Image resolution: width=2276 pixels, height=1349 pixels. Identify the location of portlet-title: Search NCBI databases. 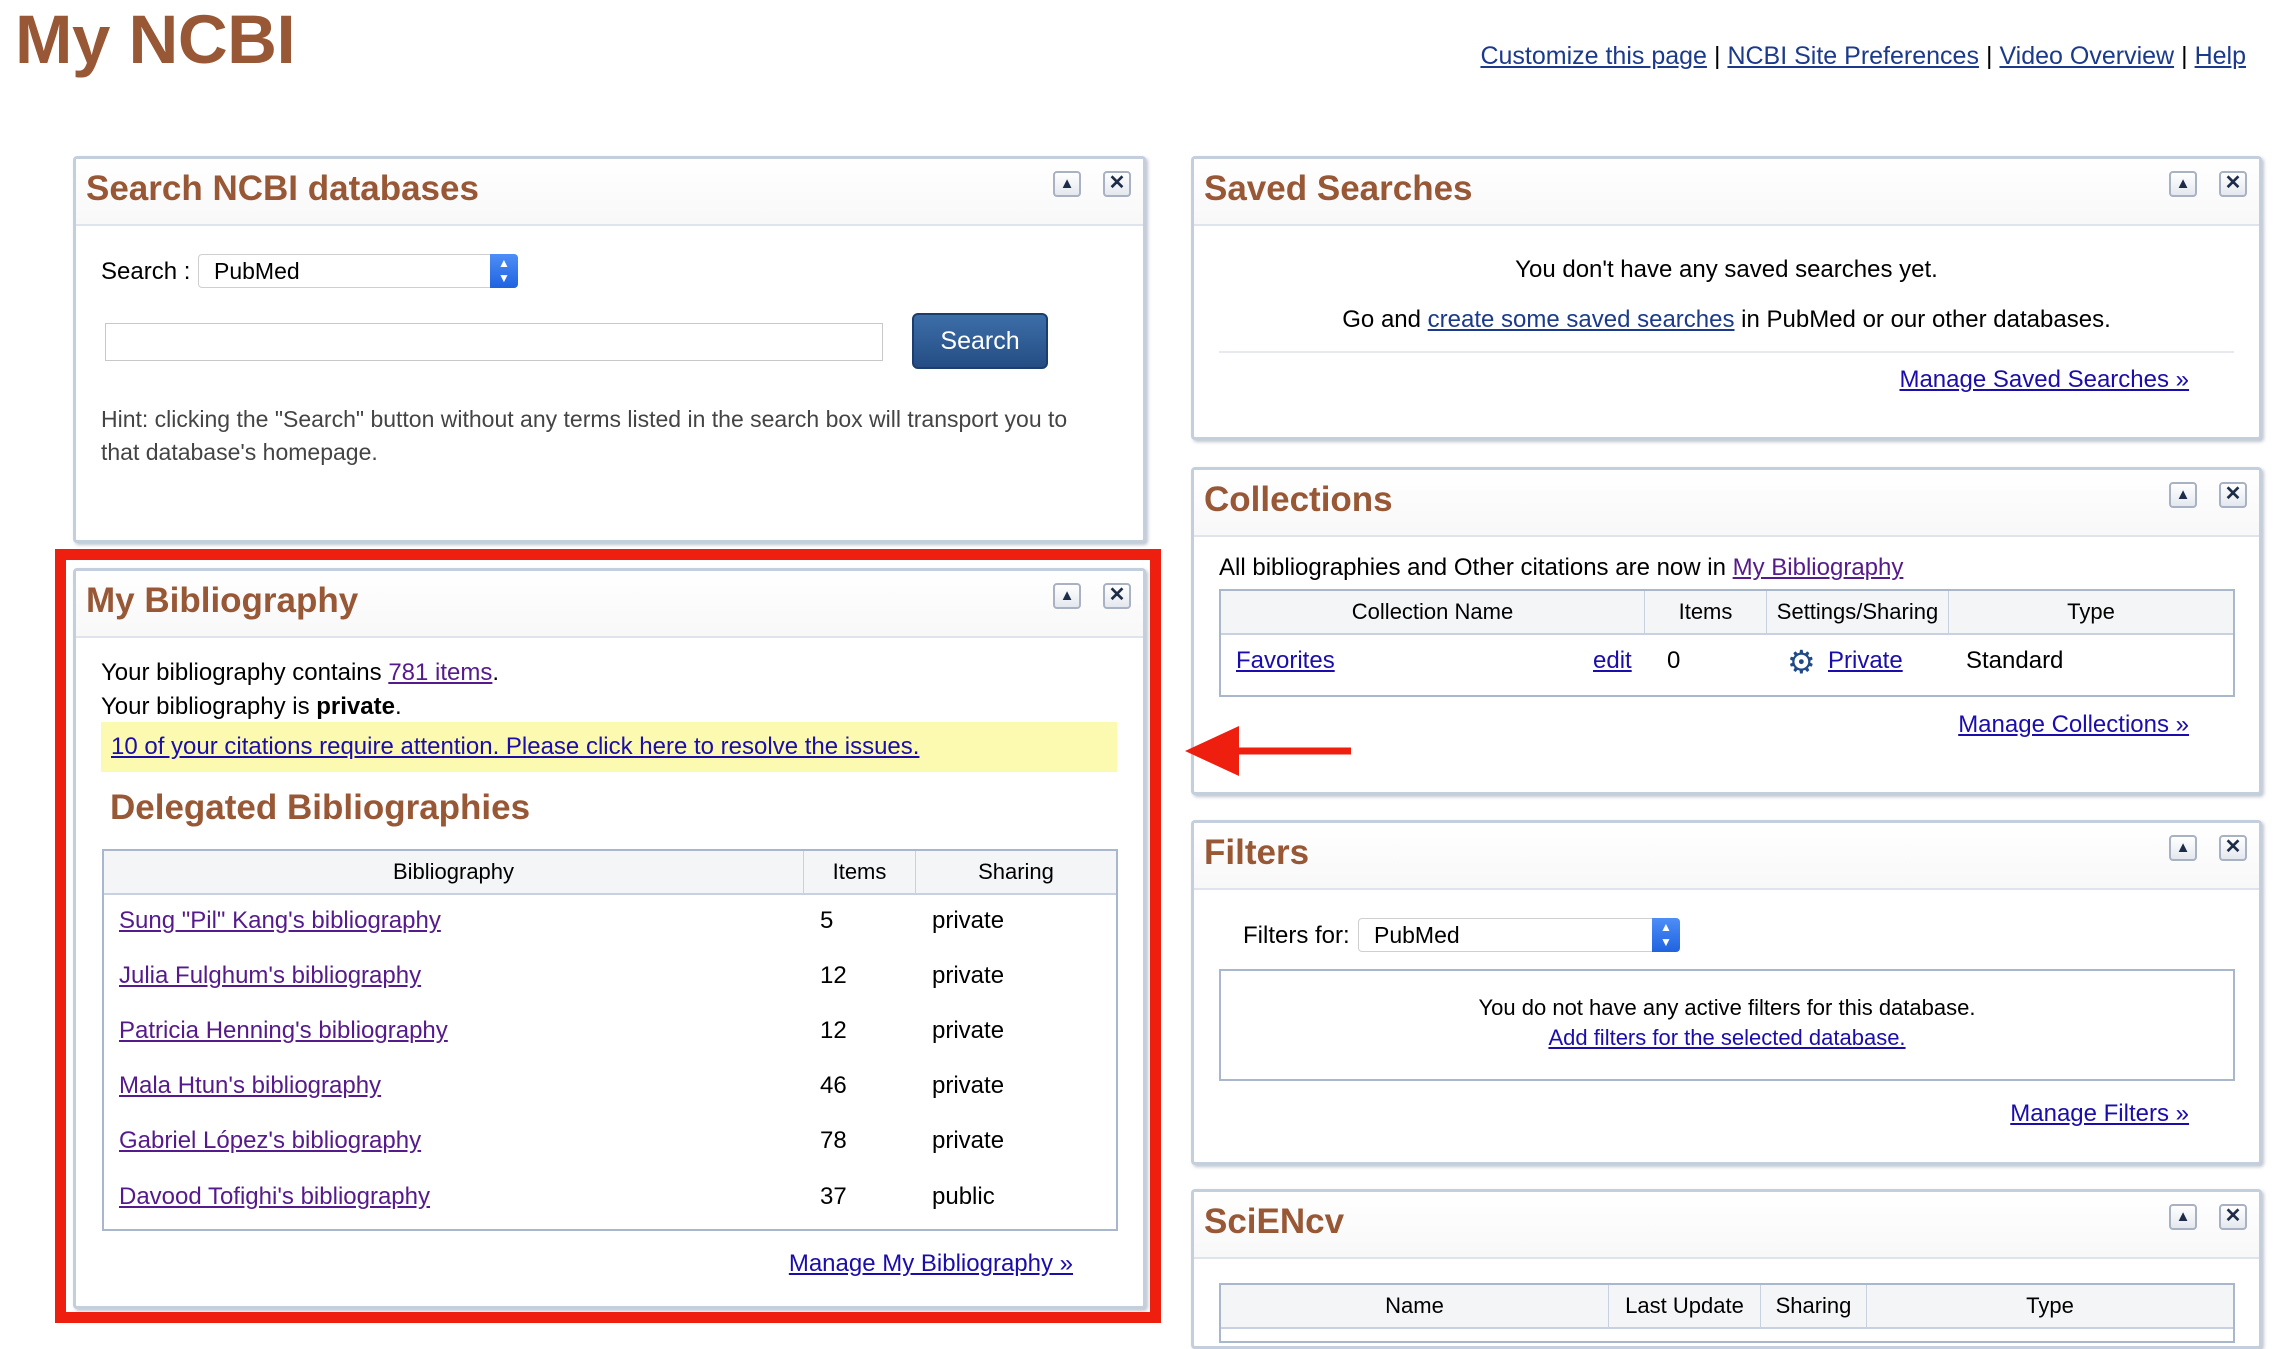
(282, 188).